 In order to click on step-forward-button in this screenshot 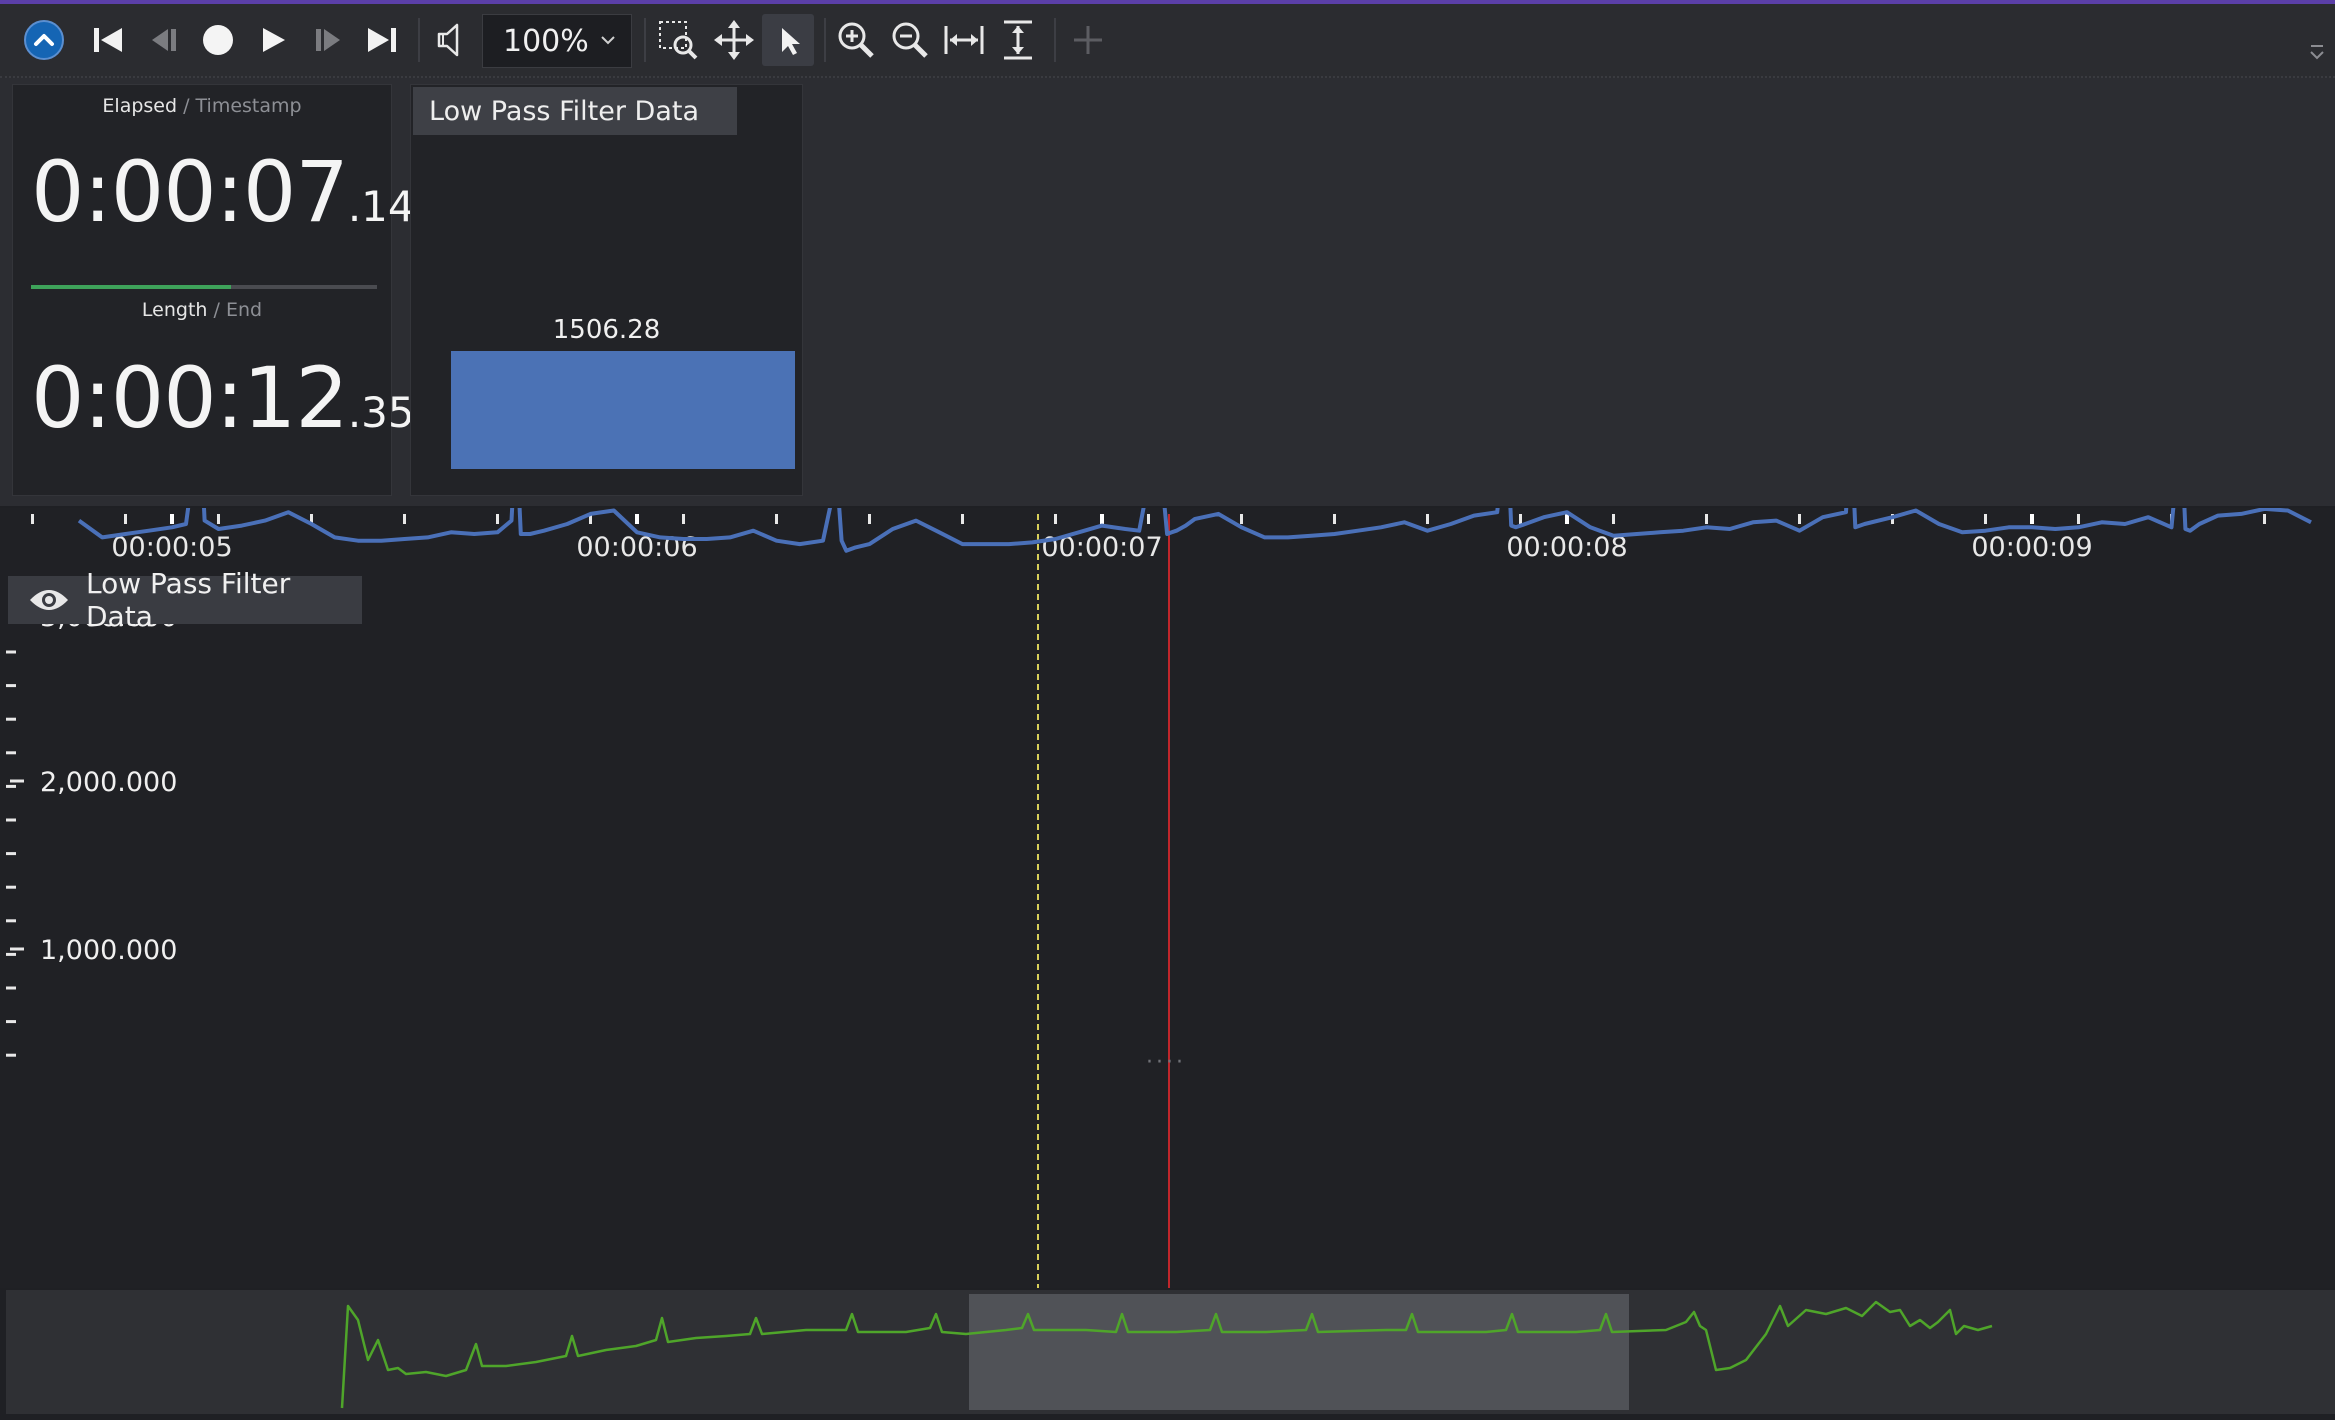, I will do `click(328, 40)`.